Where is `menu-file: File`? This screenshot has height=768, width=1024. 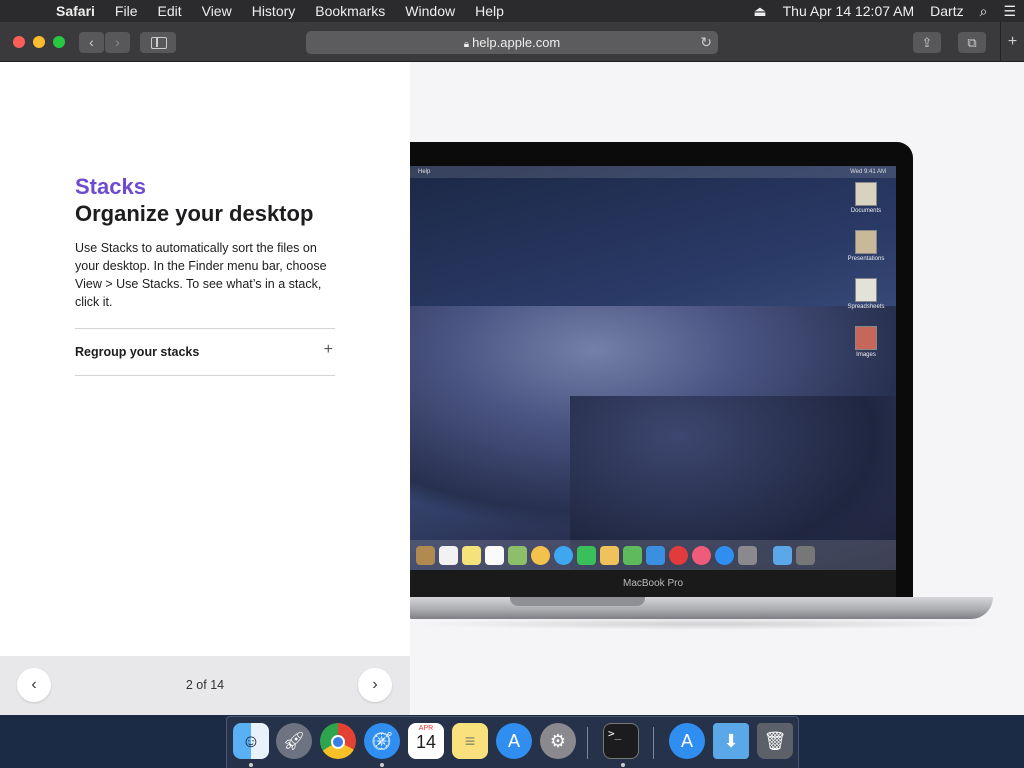 menu-file: File is located at coordinates (126, 11).